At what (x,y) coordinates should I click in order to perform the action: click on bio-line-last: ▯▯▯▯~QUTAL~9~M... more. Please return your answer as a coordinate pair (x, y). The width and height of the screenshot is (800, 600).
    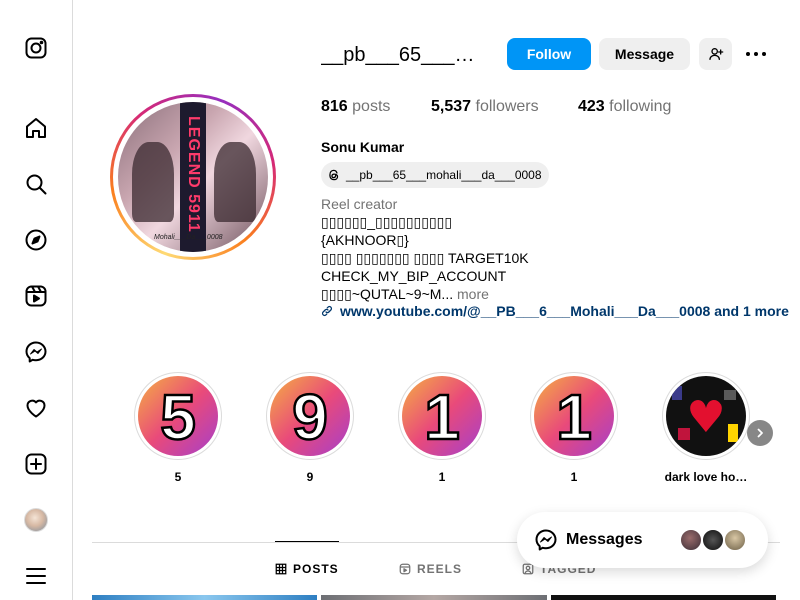
    Looking at the image, I should click on (405, 294).